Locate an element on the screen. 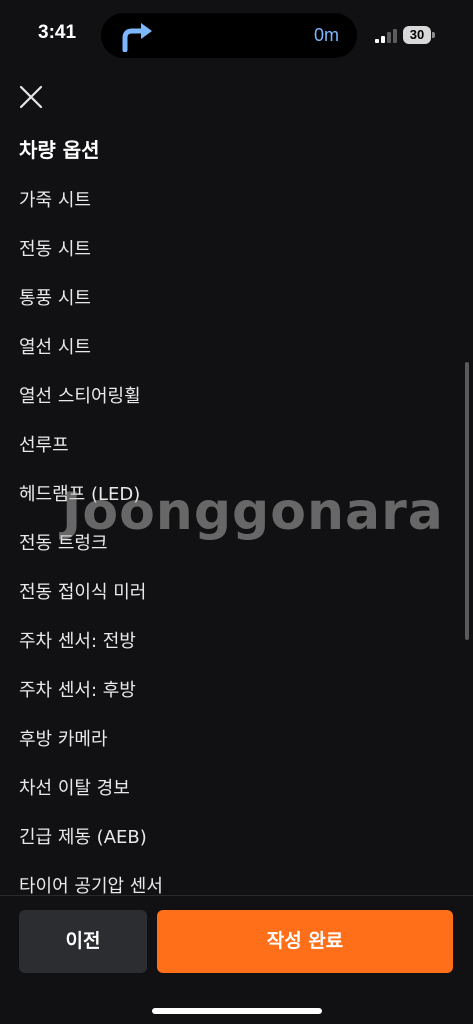 The height and width of the screenshot is (1024, 473). scrollbar is located at coordinates (467, 501).